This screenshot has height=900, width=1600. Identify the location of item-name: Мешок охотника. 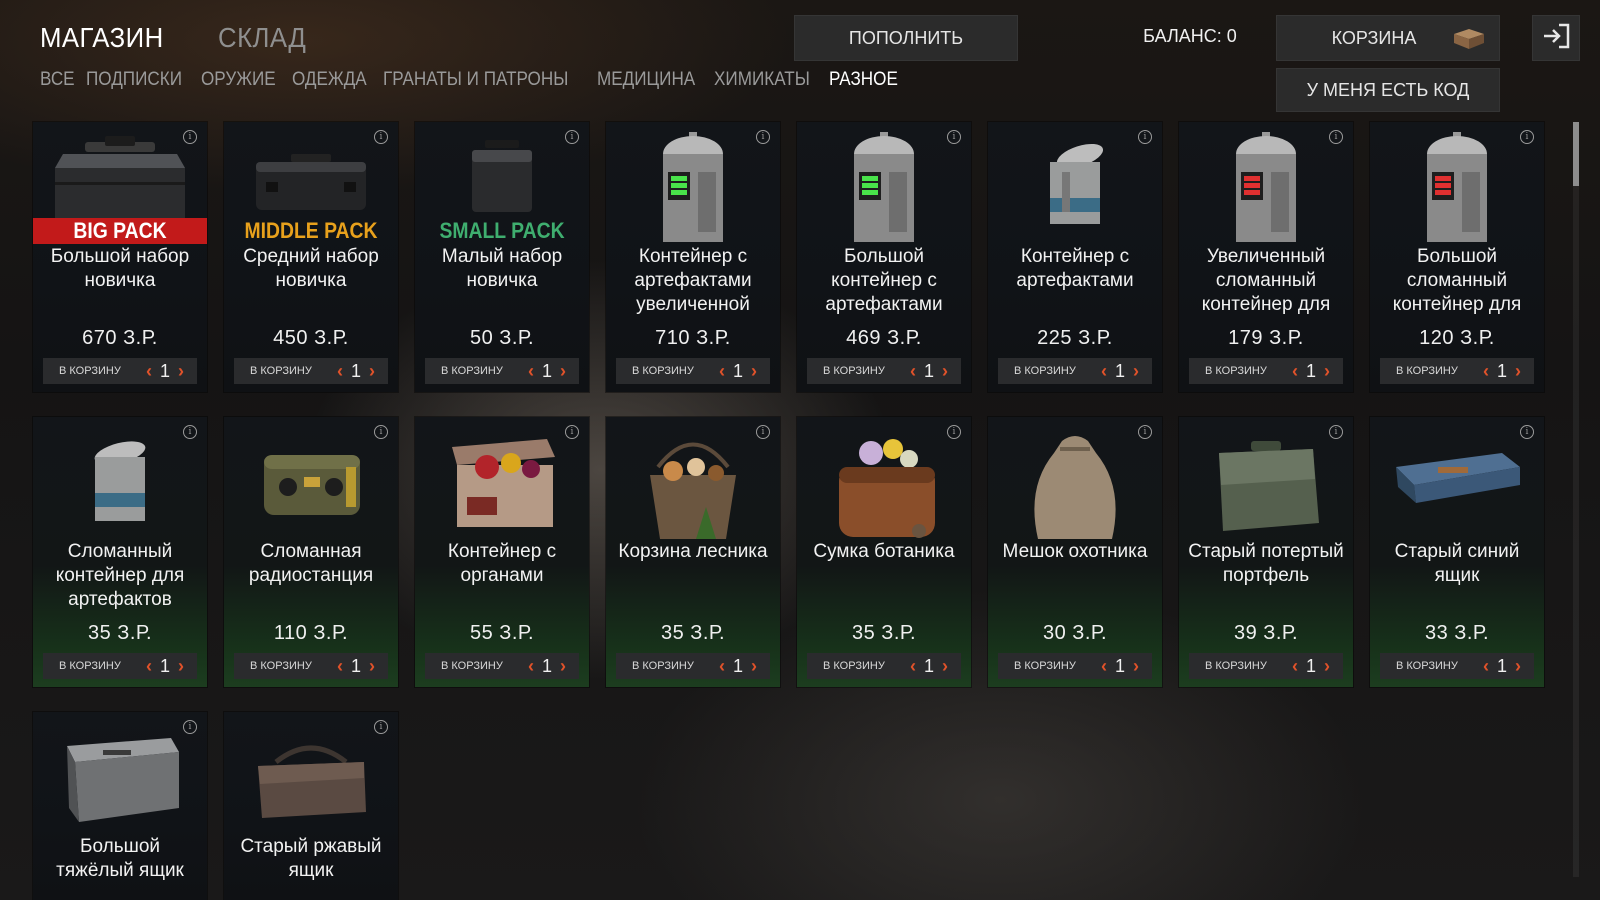
(1075, 551).